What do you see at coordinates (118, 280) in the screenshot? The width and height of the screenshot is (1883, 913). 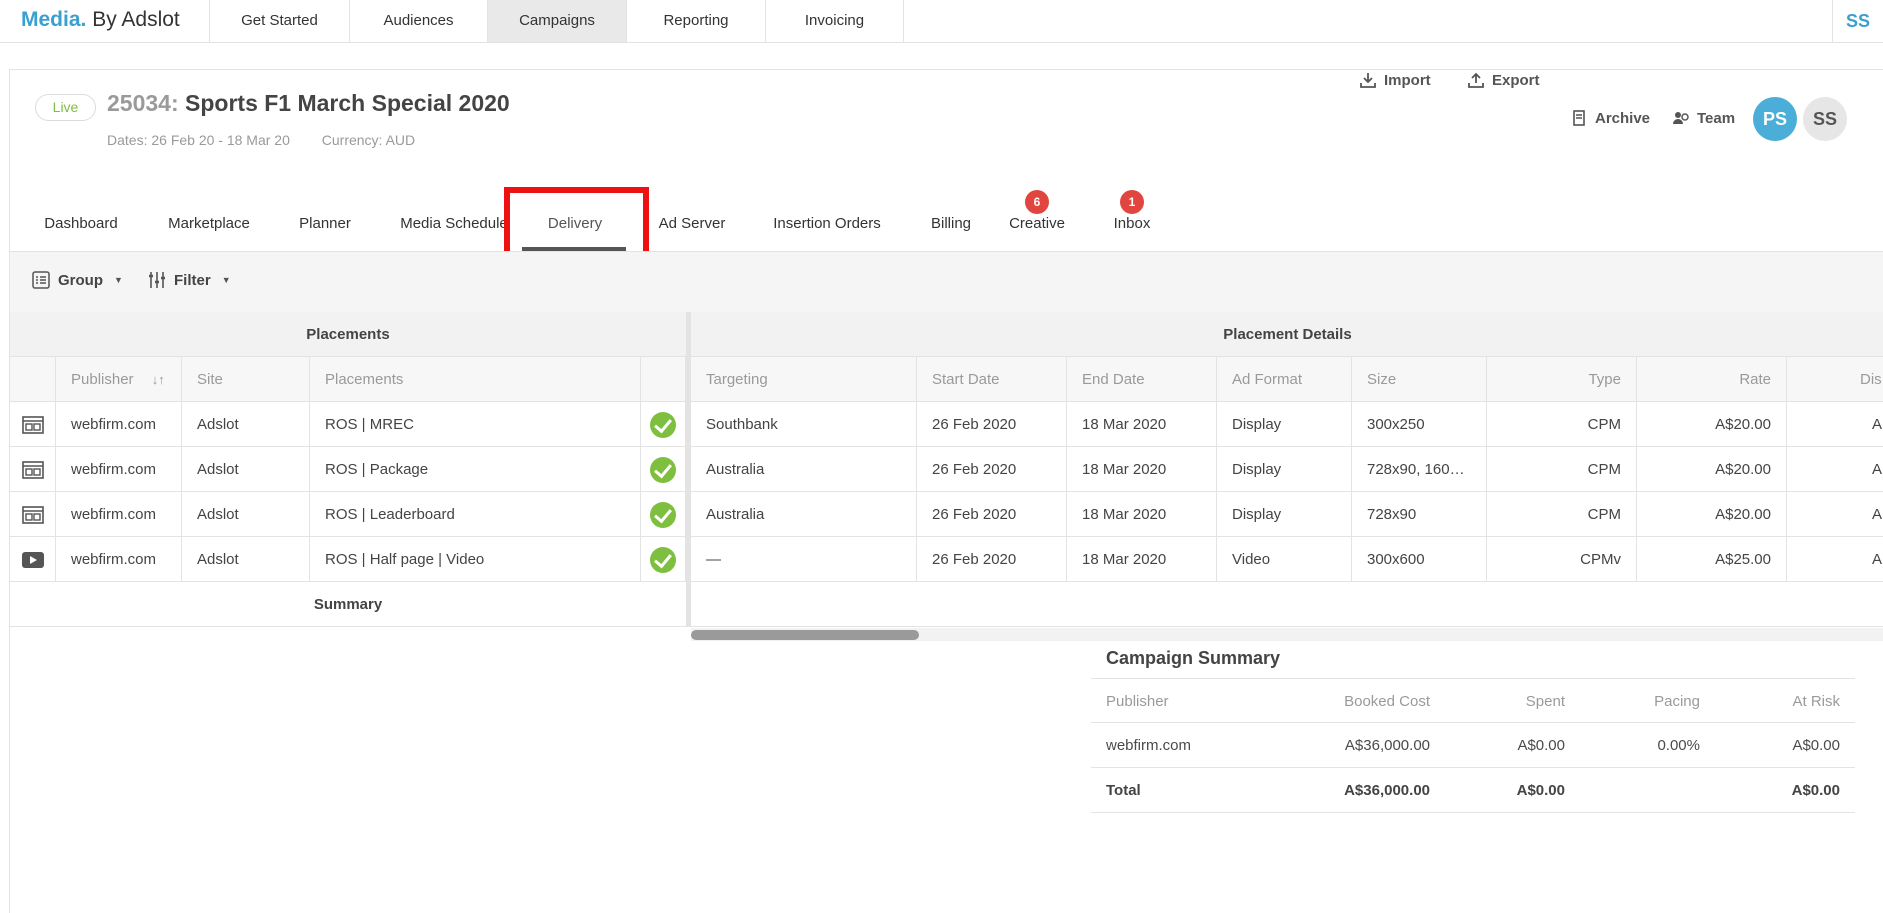 I see `caret-down-icon: ▼` at bounding box center [118, 280].